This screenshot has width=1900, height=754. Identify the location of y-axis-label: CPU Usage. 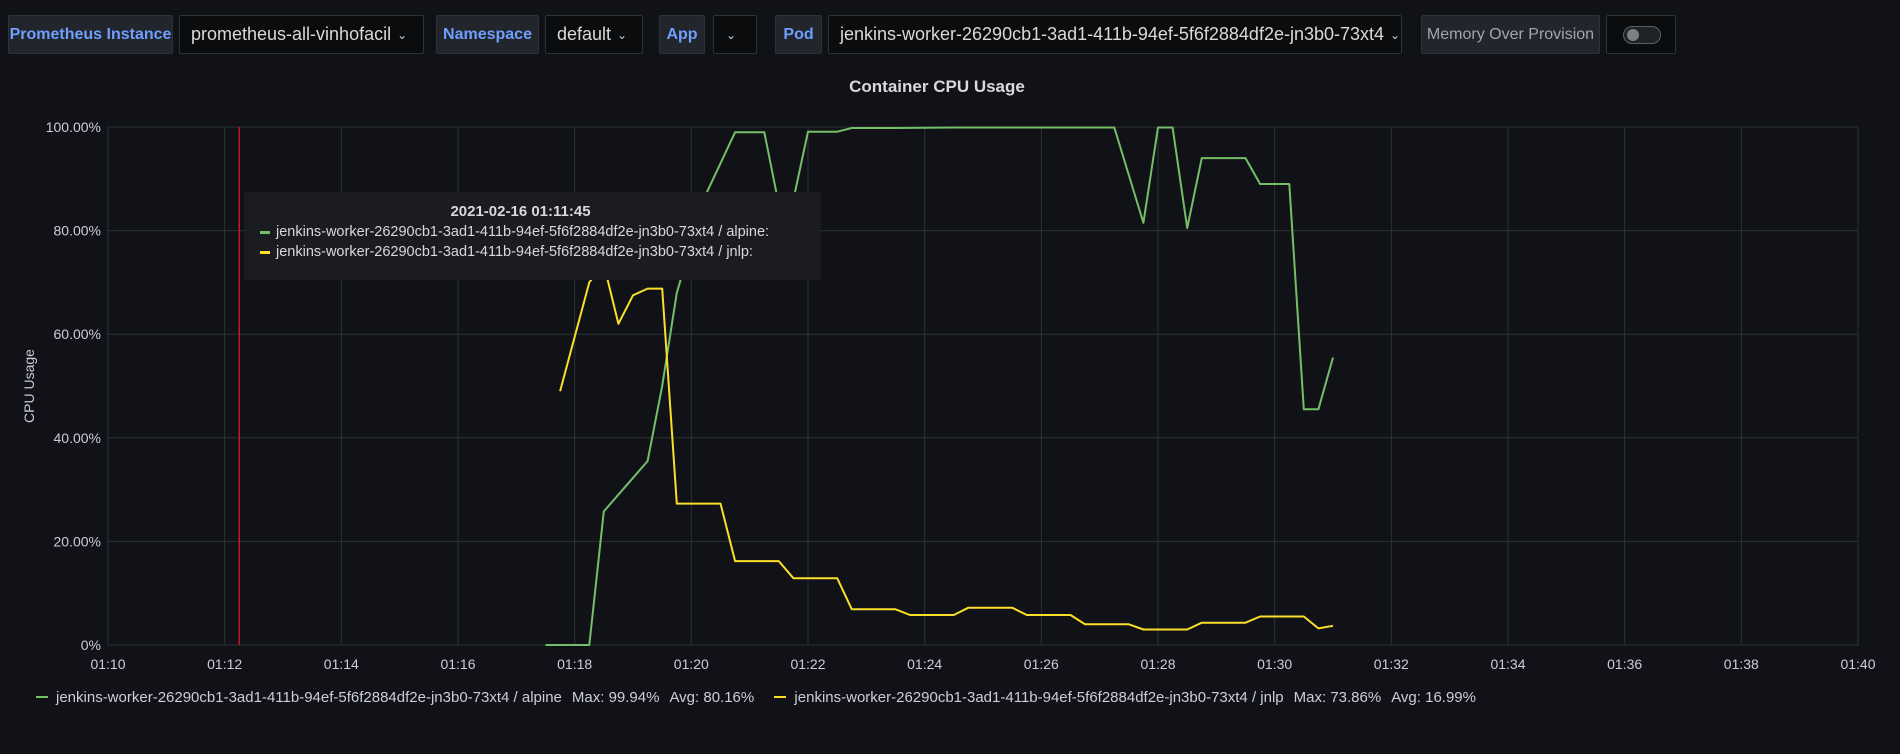
(29, 386).